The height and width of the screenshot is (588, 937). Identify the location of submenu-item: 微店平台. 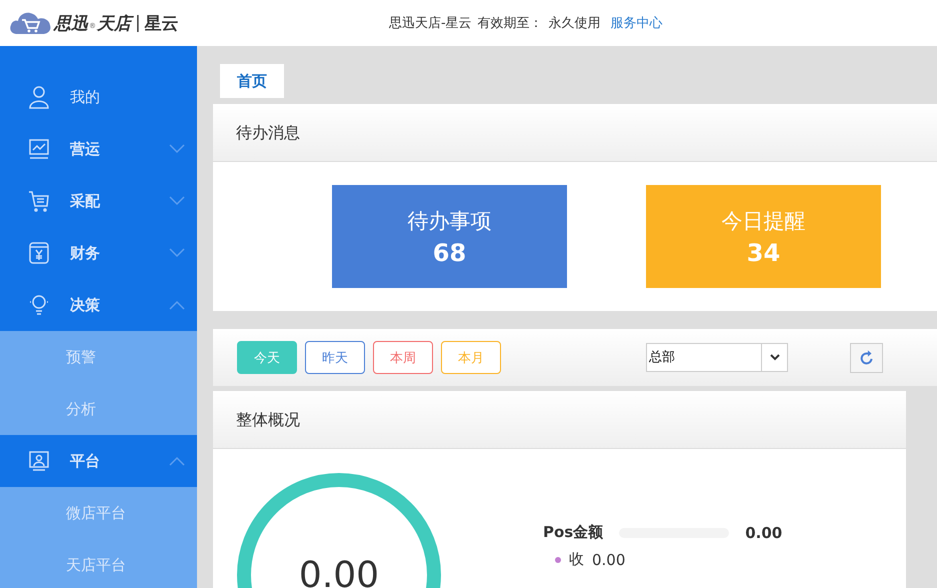
(98, 513).